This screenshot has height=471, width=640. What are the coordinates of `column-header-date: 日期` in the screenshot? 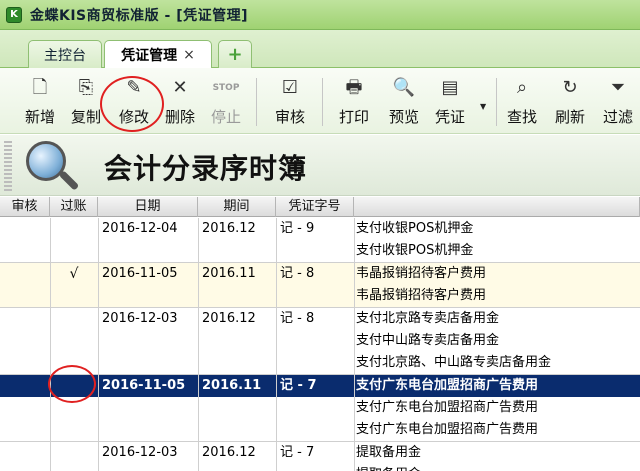 It's located at (148, 207).